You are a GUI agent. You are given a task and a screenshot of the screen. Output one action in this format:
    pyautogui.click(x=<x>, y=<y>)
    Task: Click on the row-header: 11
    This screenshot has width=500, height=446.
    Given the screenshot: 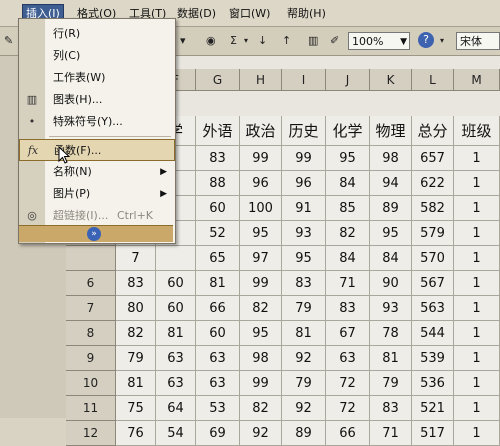 What is the action you would take?
    pyautogui.click(x=91, y=408)
    